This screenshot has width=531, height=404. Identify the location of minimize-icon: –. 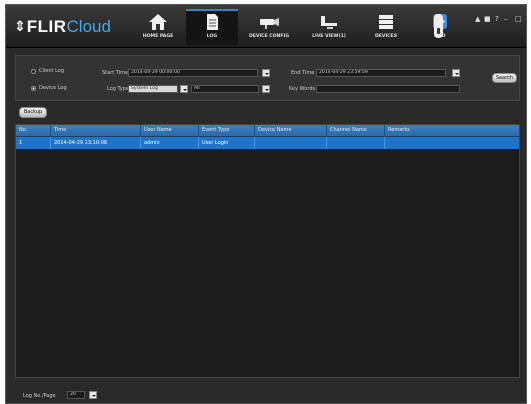
(506, 19).